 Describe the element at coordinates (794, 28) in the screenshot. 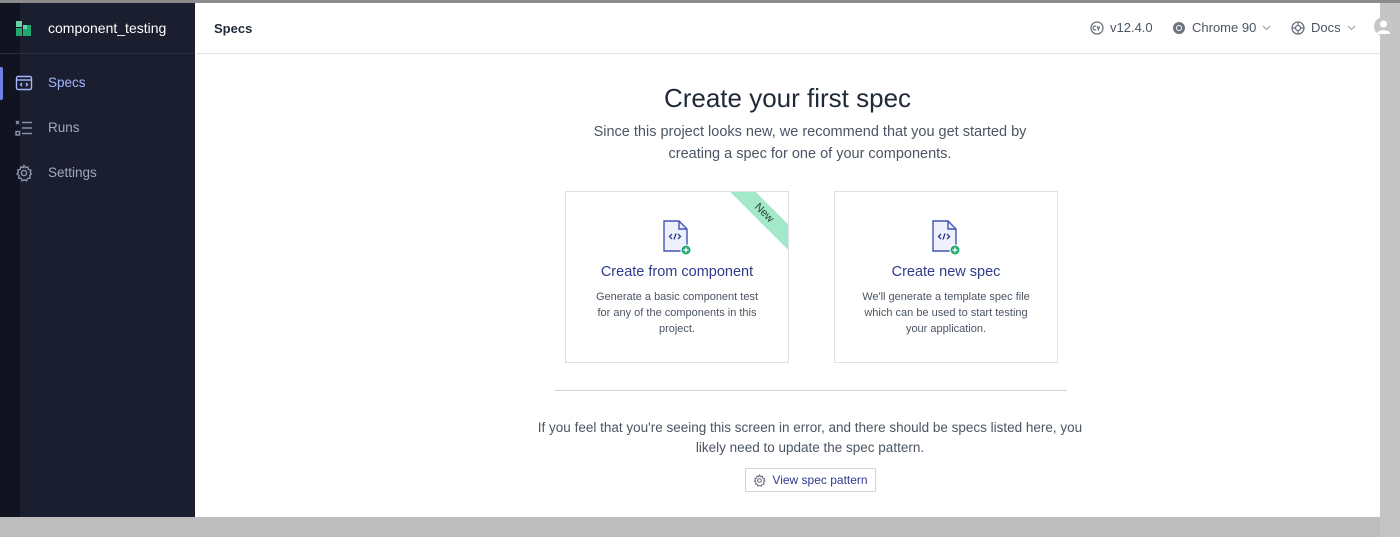

I see `top-bar: Specs v12.4.0 Chrome 90 Docs` at that location.